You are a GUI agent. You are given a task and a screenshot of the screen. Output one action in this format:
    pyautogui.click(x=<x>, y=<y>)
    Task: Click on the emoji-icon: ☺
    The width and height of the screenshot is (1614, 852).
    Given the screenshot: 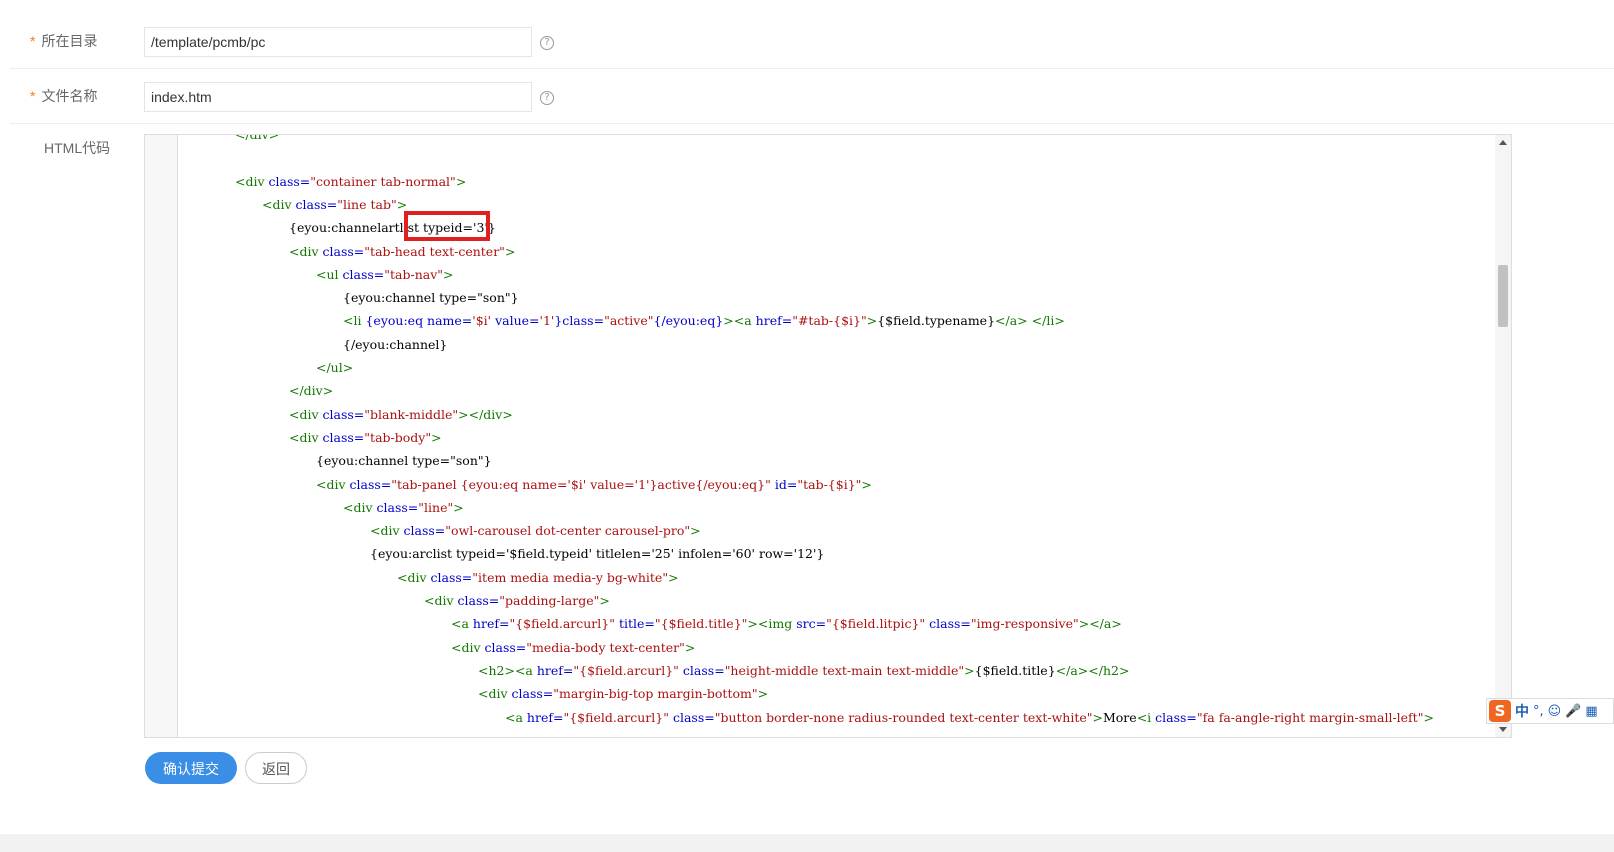 What is the action you would take?
    pyautogui.click(x=1555, y=711)
    